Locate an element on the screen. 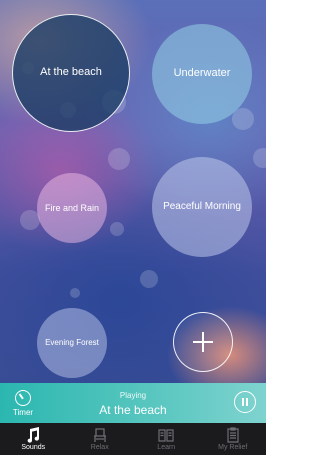  tab-my-relief: My Relief is located at coordinates (233, 439).